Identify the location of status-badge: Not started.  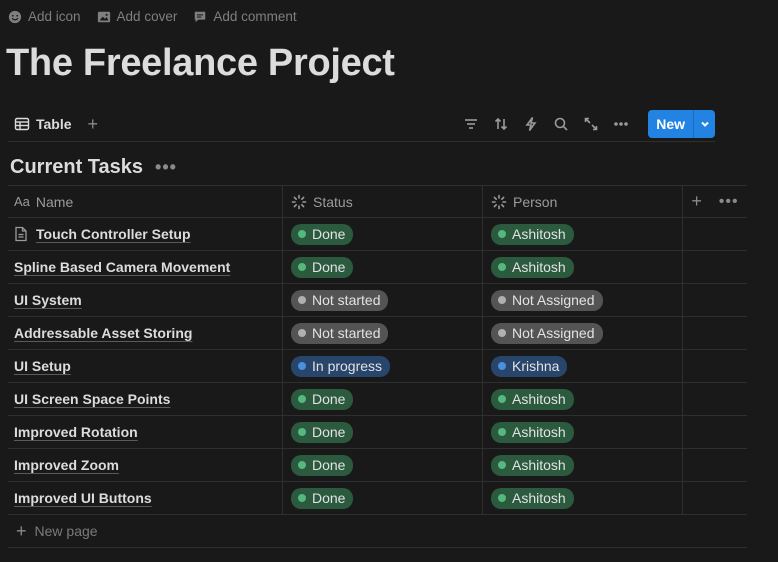
(340, 300).